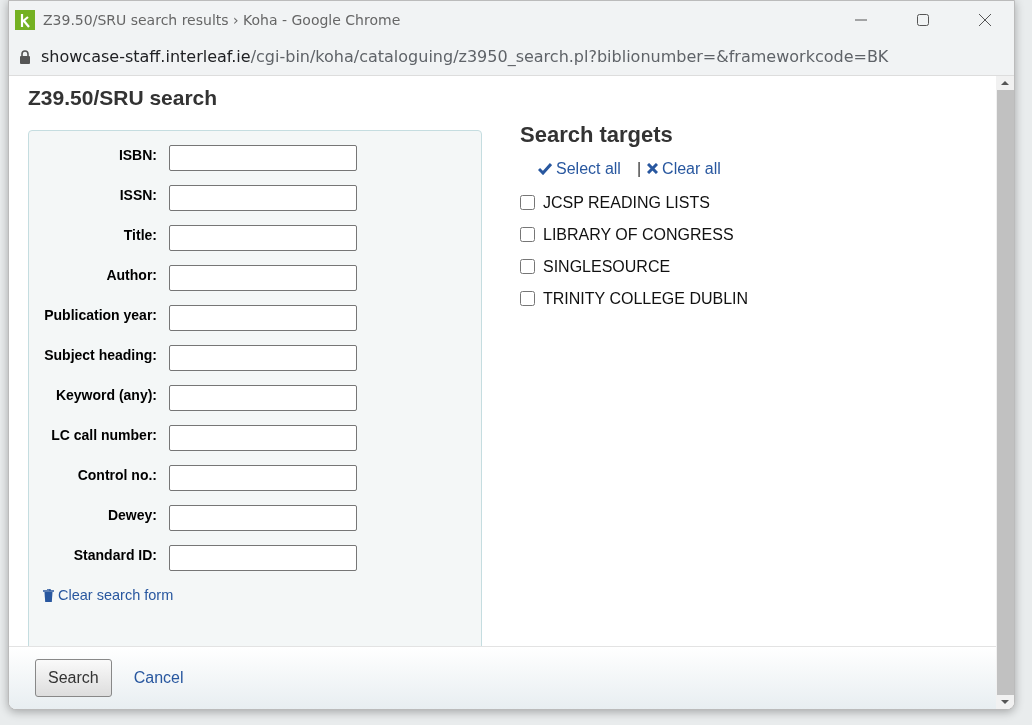 Image resolution: width=1032 pixels, height=725 pixels. Describe the element at coordinates (25, 20) in the screenshot. I see `koha-logo-icon` at that location.